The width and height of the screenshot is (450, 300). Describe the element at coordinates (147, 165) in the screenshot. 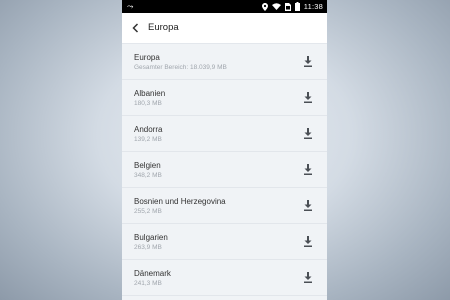

I see `region-name: Belgien` at that location.